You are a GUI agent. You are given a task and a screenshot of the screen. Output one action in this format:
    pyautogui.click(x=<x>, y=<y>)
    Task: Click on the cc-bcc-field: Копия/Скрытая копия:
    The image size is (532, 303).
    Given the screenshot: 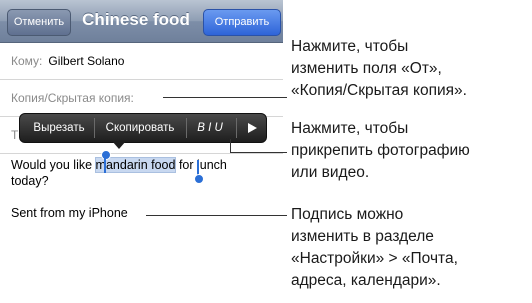 What is the action you would take?
    pyautogui.click(x=141, y=98)
    